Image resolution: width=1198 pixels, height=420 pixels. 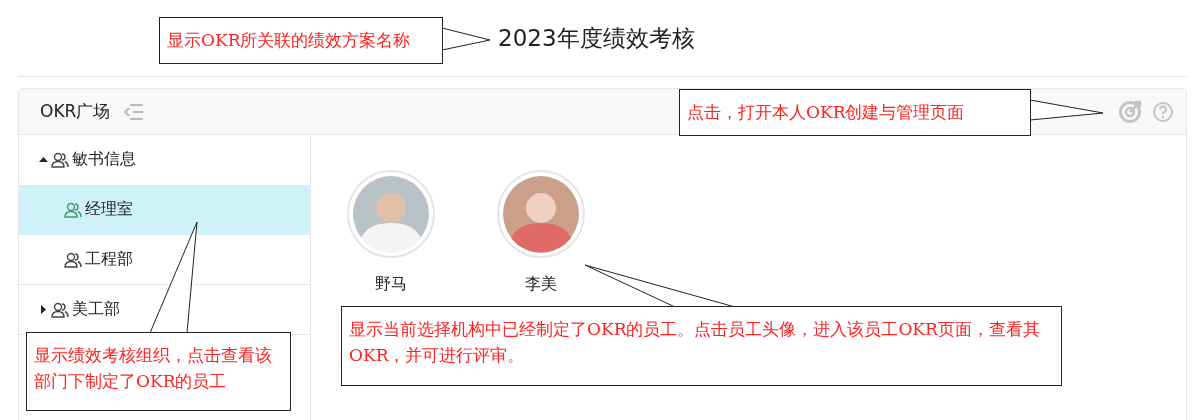 I want to click on employee-name: 李美, so click(x=541, y=284).